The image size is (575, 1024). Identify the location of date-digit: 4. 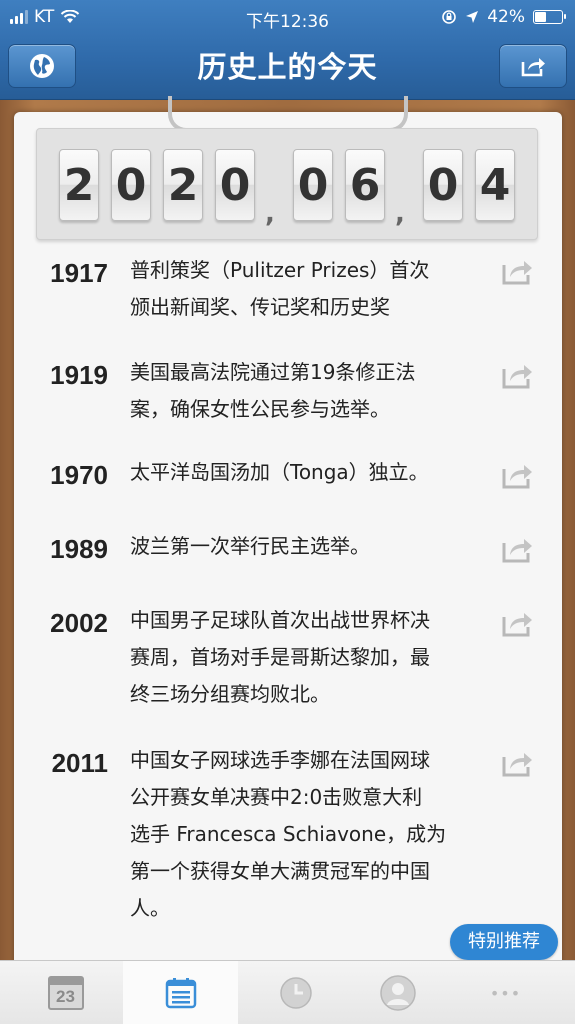
(495, 185).